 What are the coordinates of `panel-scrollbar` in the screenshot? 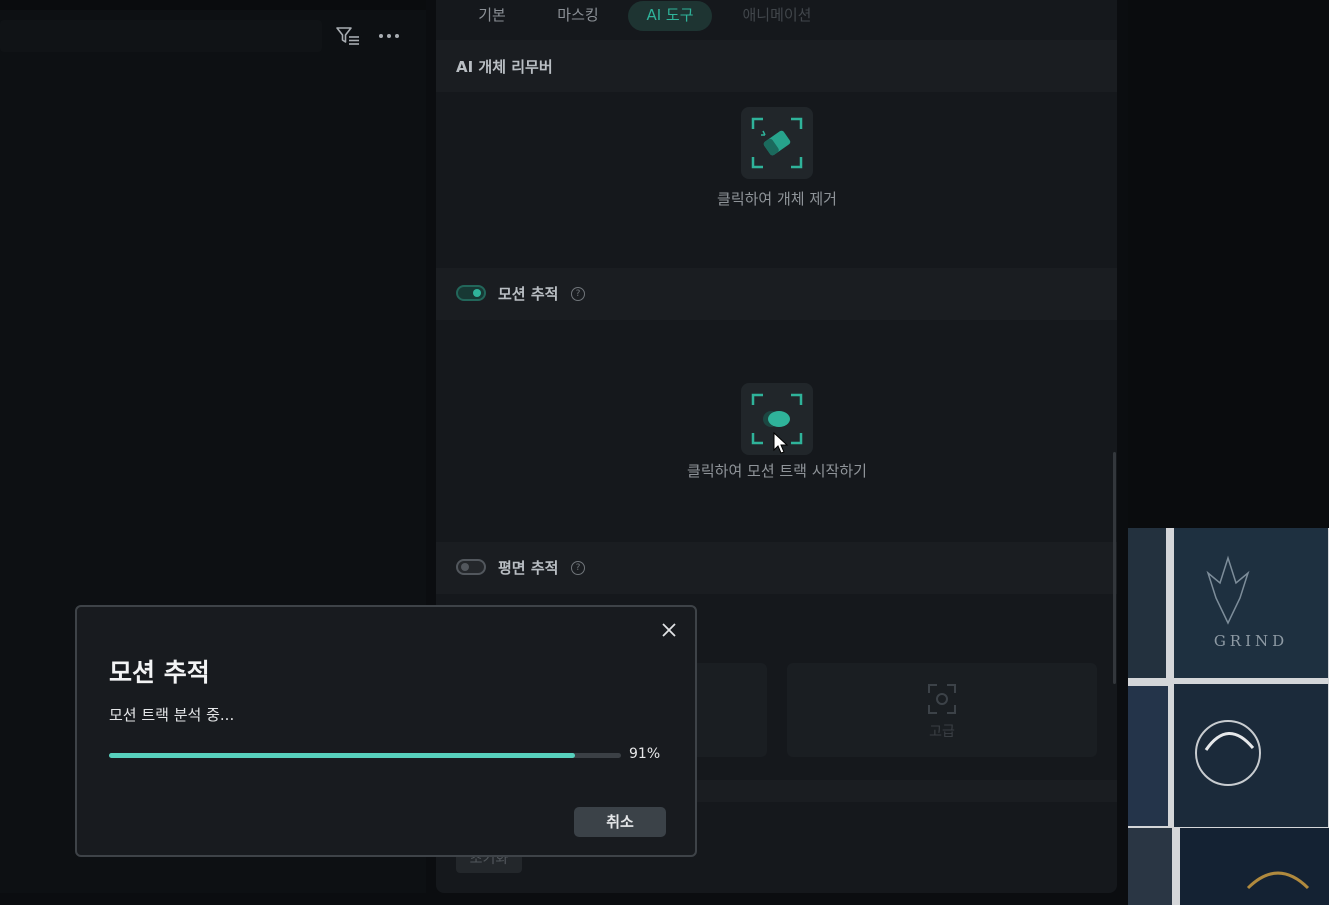 It's located at (1114, 568).